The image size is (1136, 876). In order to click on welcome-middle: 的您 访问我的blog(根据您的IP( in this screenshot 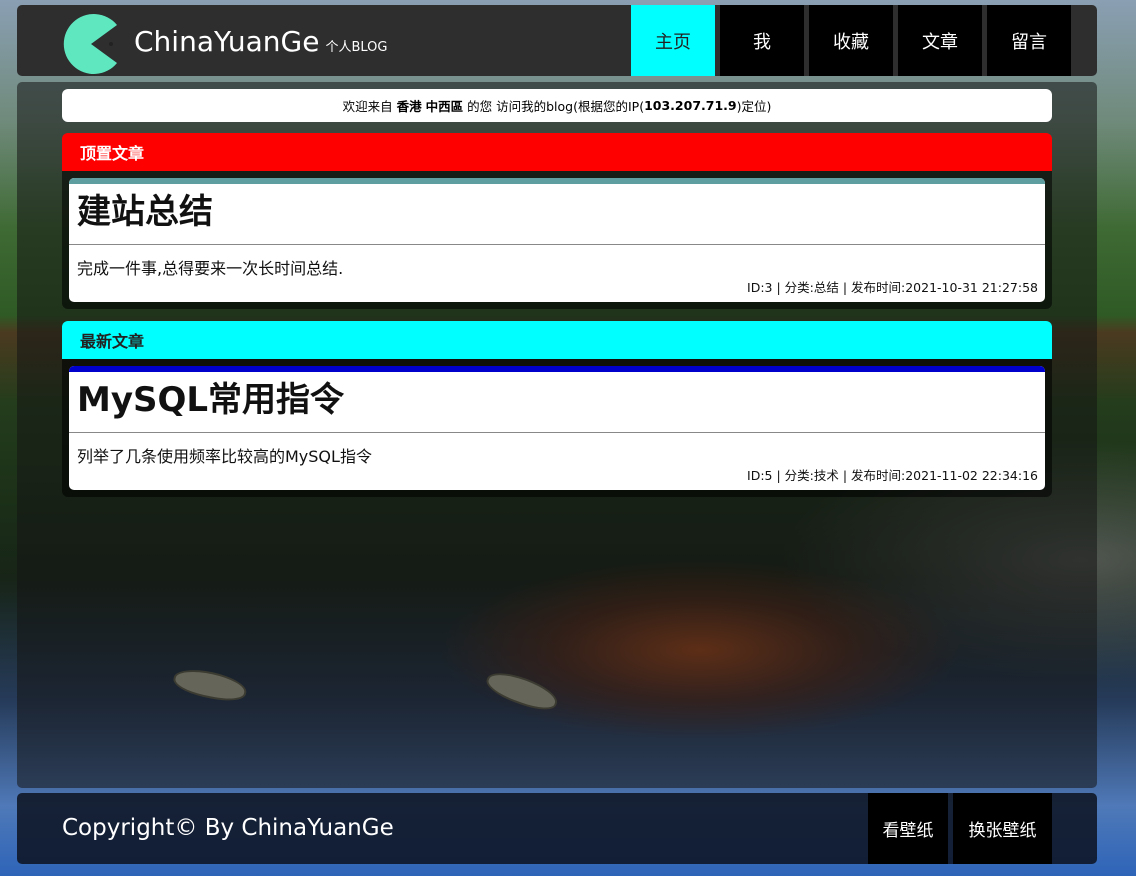, I will do `click(556, 106)`.